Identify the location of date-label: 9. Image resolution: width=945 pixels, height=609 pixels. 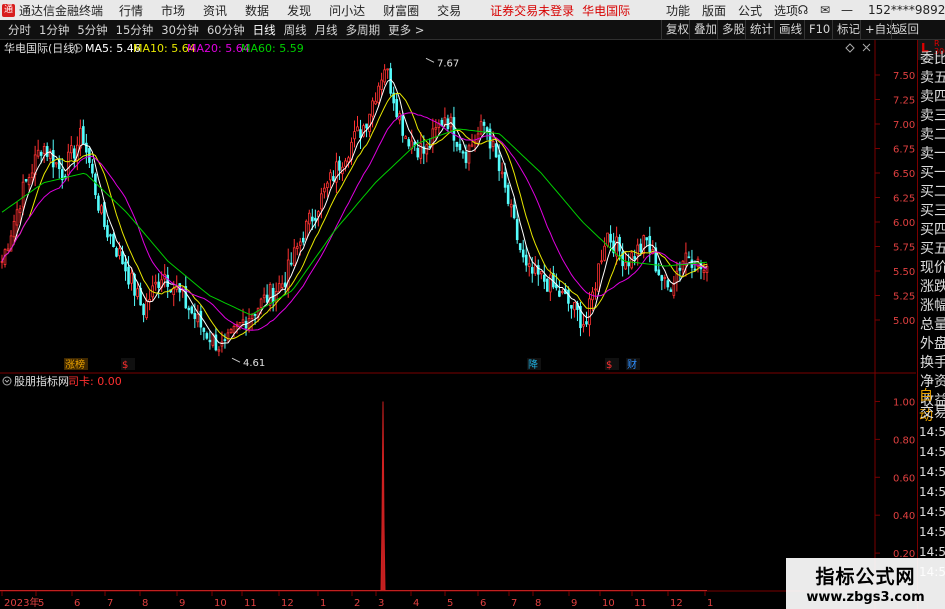
(182, 603).